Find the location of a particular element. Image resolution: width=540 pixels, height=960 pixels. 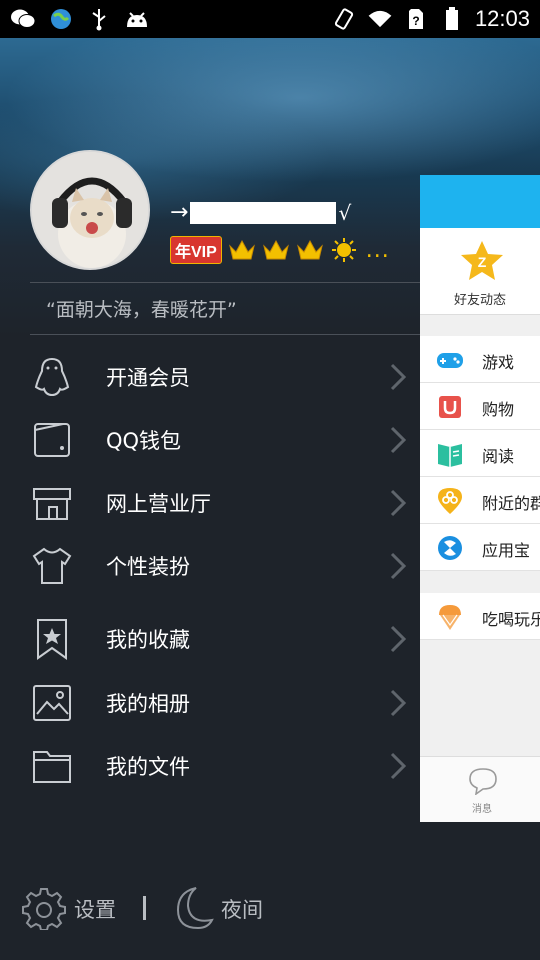

book-icon is located at coordinates (450, 455).